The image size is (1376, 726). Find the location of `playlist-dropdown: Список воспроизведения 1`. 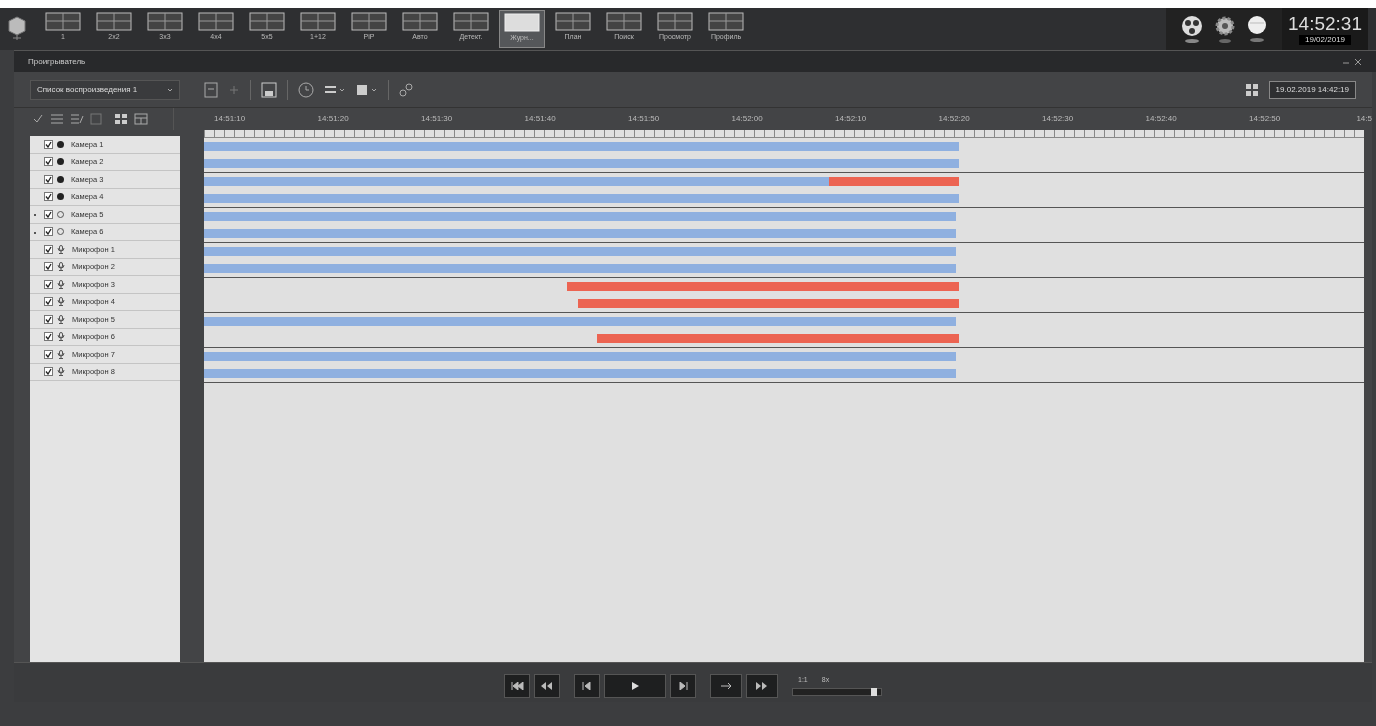

playlist-dropdown: Список воспроизведения 1 is located at coordinates (105, 89).